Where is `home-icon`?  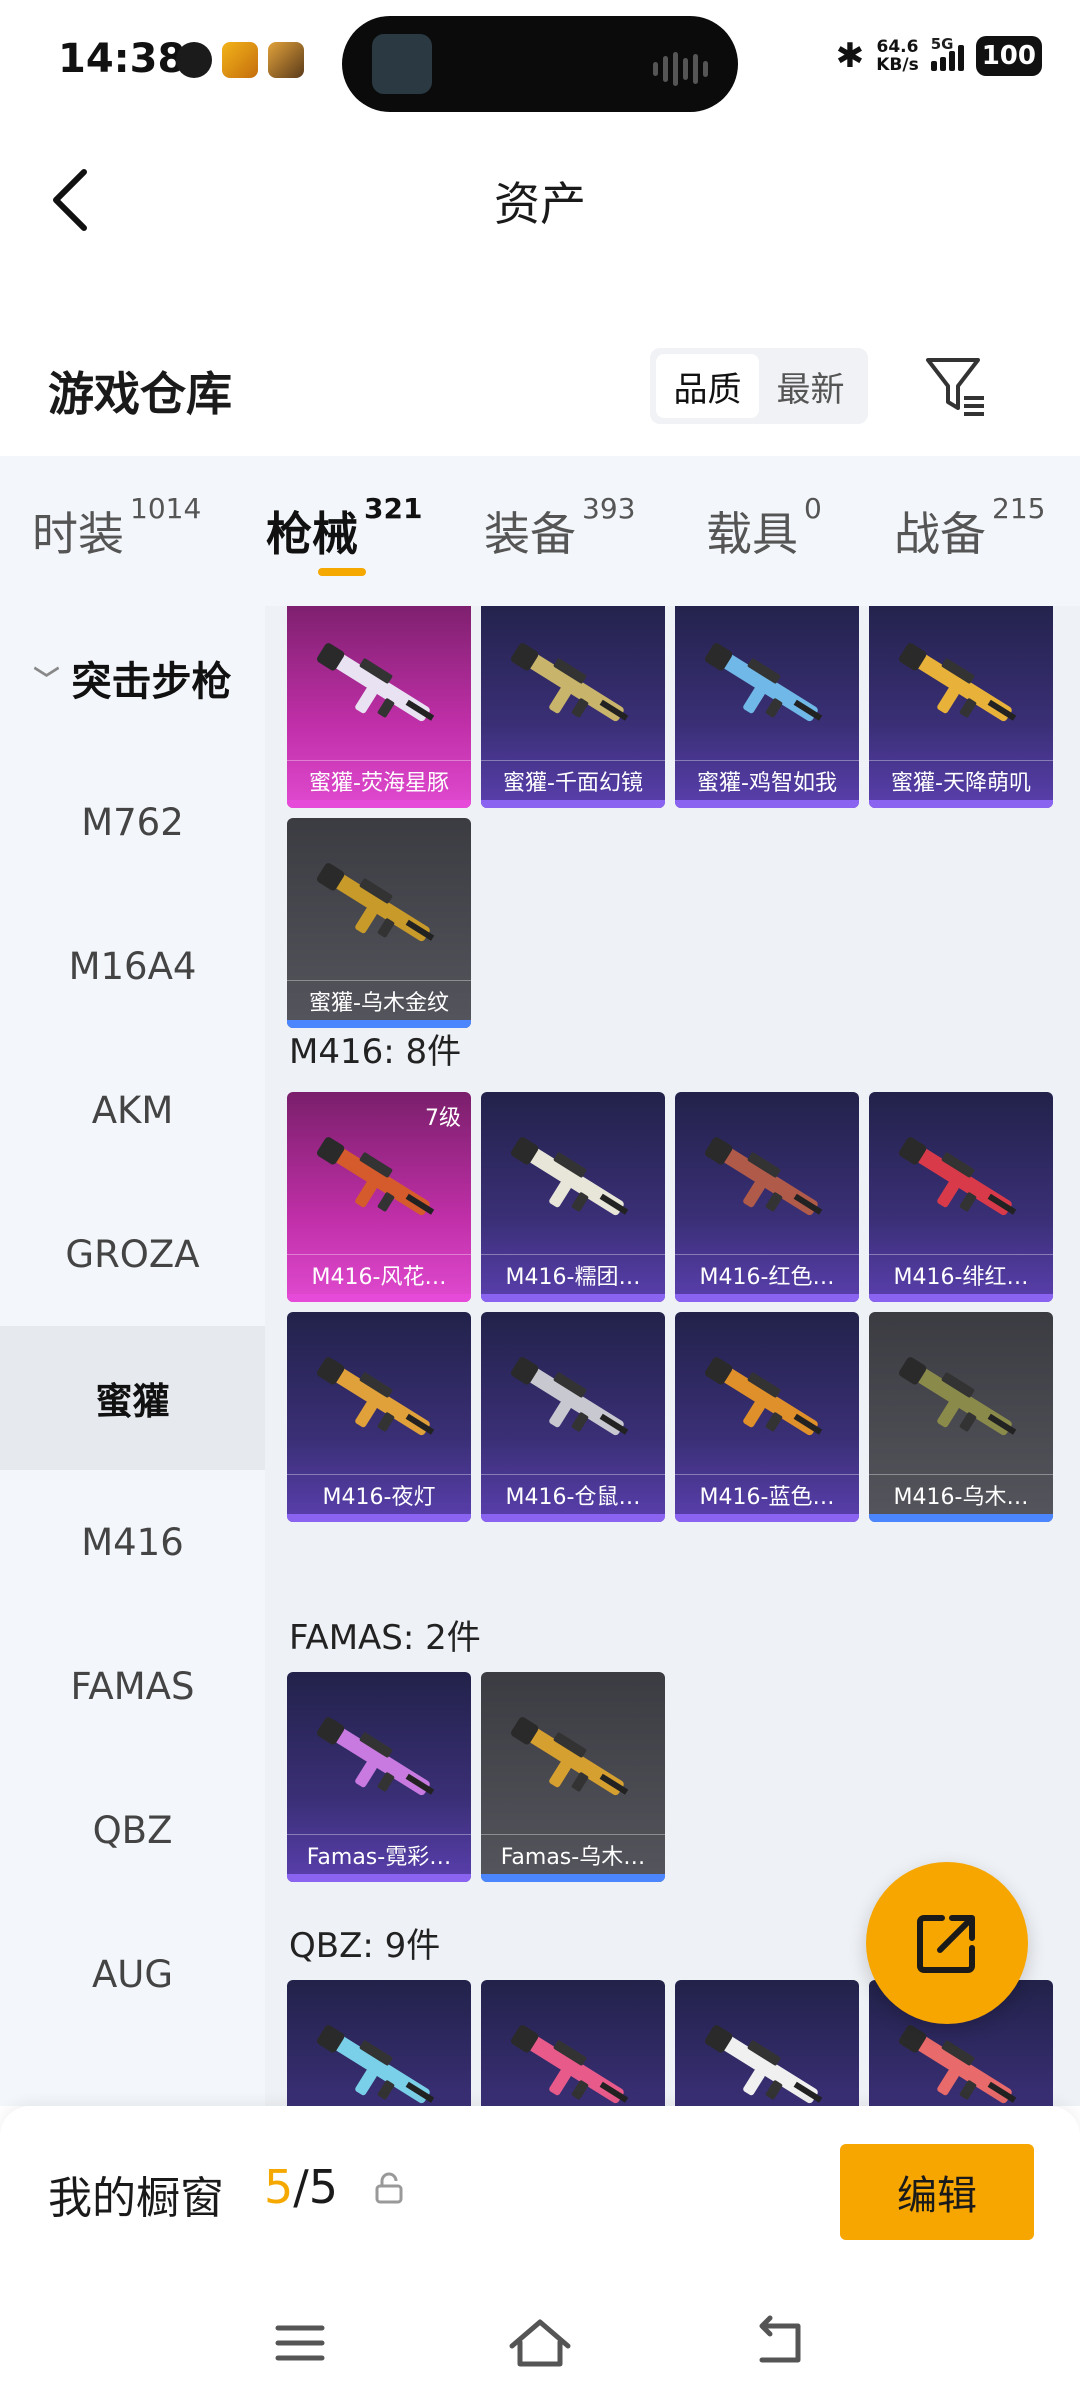
home-icon is located at coordinates (540, 2343).